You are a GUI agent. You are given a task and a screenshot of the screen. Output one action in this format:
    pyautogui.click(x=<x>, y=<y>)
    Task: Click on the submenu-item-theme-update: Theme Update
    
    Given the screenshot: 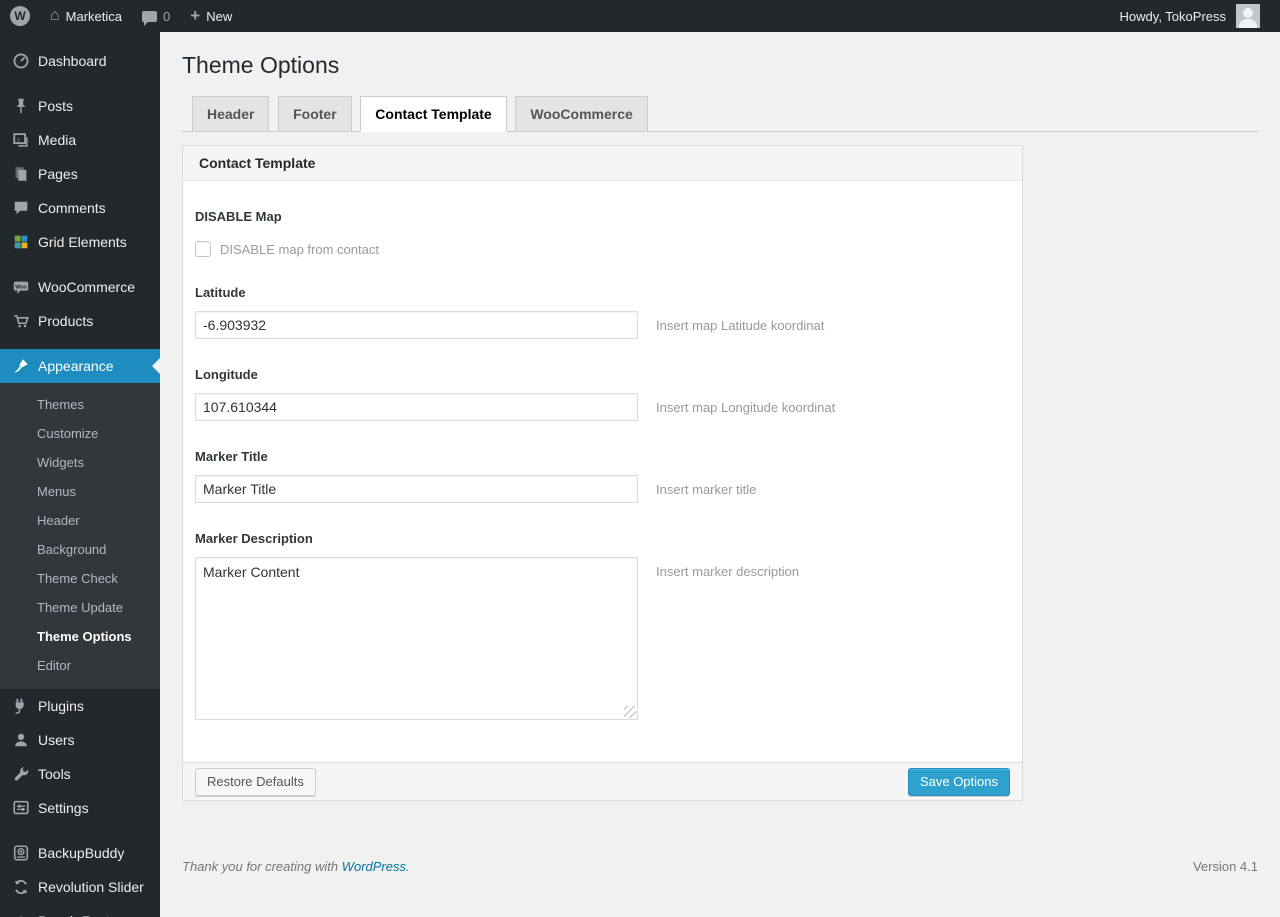 What is the action you would take?
    pyautogui.click(x=80, y=607)
    